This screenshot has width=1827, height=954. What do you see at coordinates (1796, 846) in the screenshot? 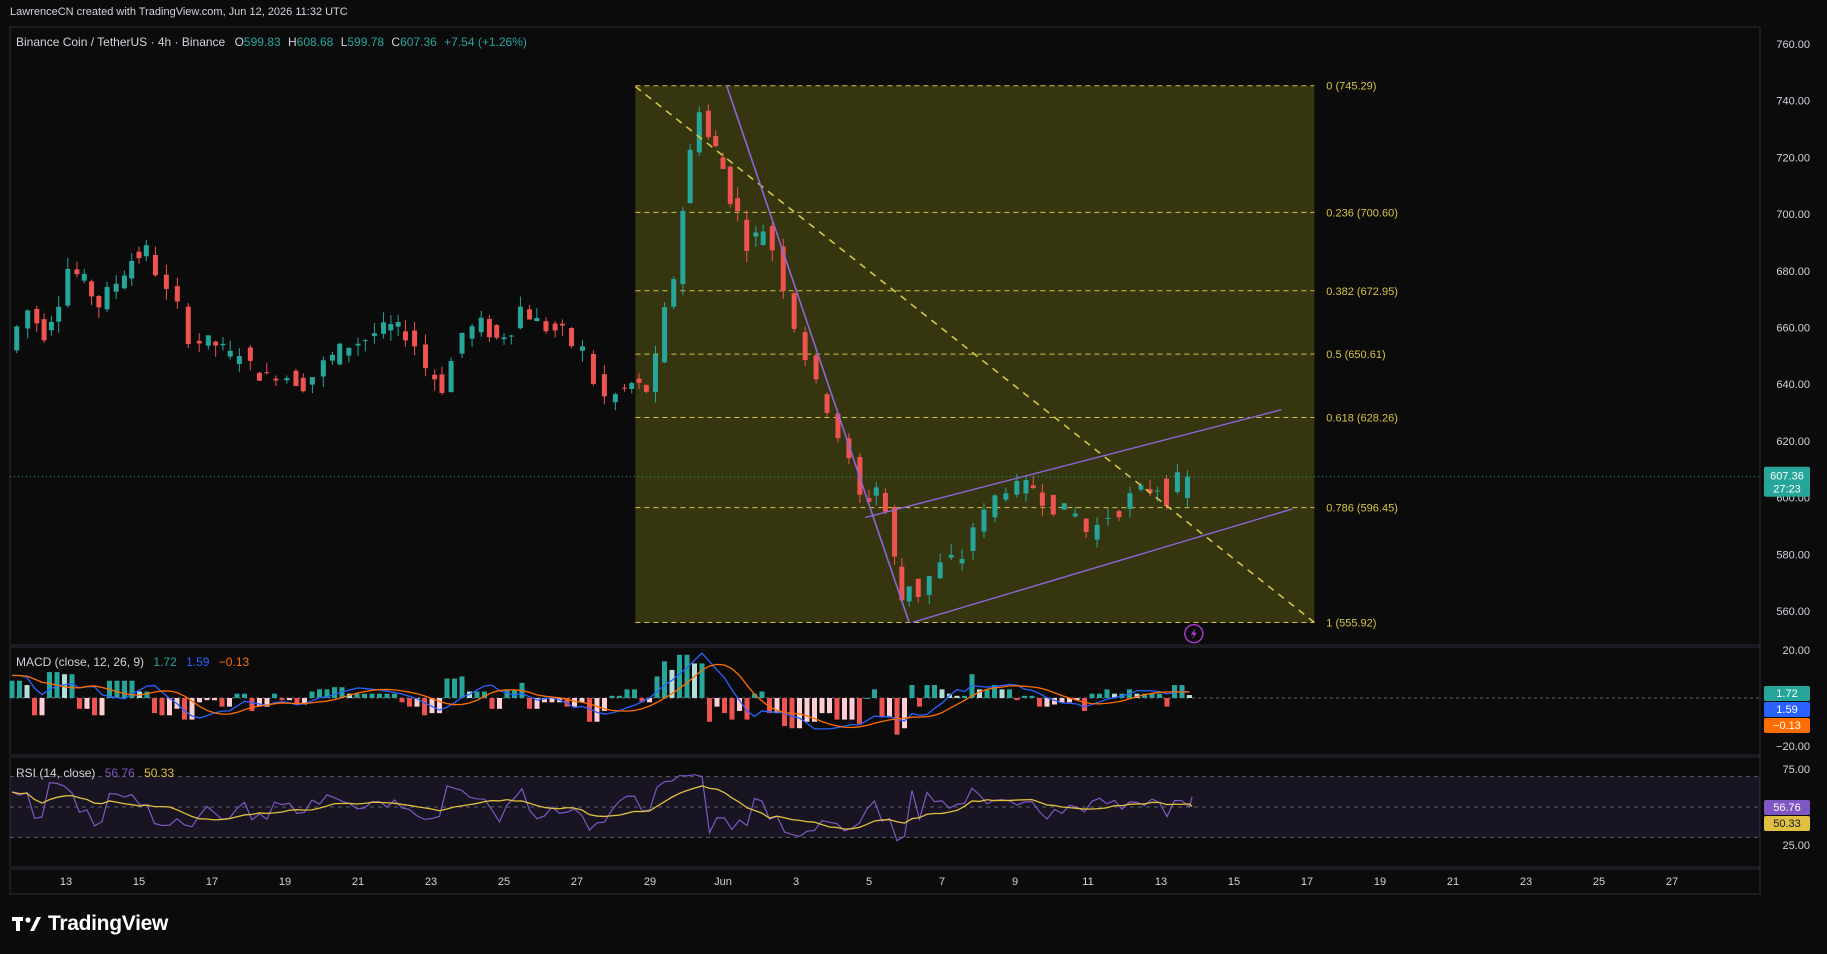
I see `rsi-tick-label: 25.00` at bounding box center [1796, 846].